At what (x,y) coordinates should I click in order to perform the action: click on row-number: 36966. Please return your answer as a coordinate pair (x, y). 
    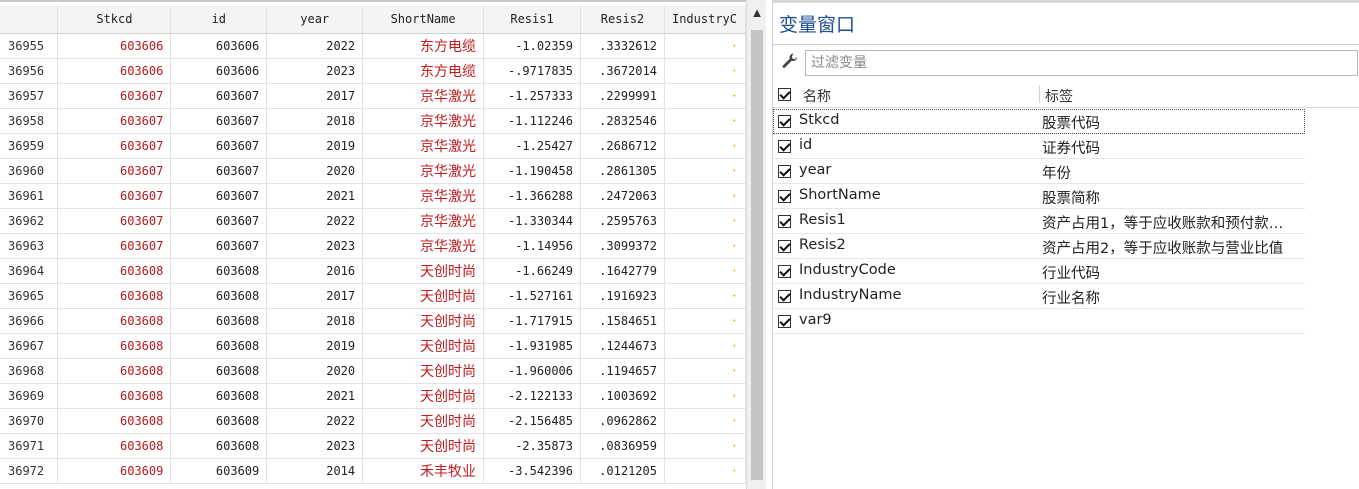
    Looking at the image, I should click on (29, 321).